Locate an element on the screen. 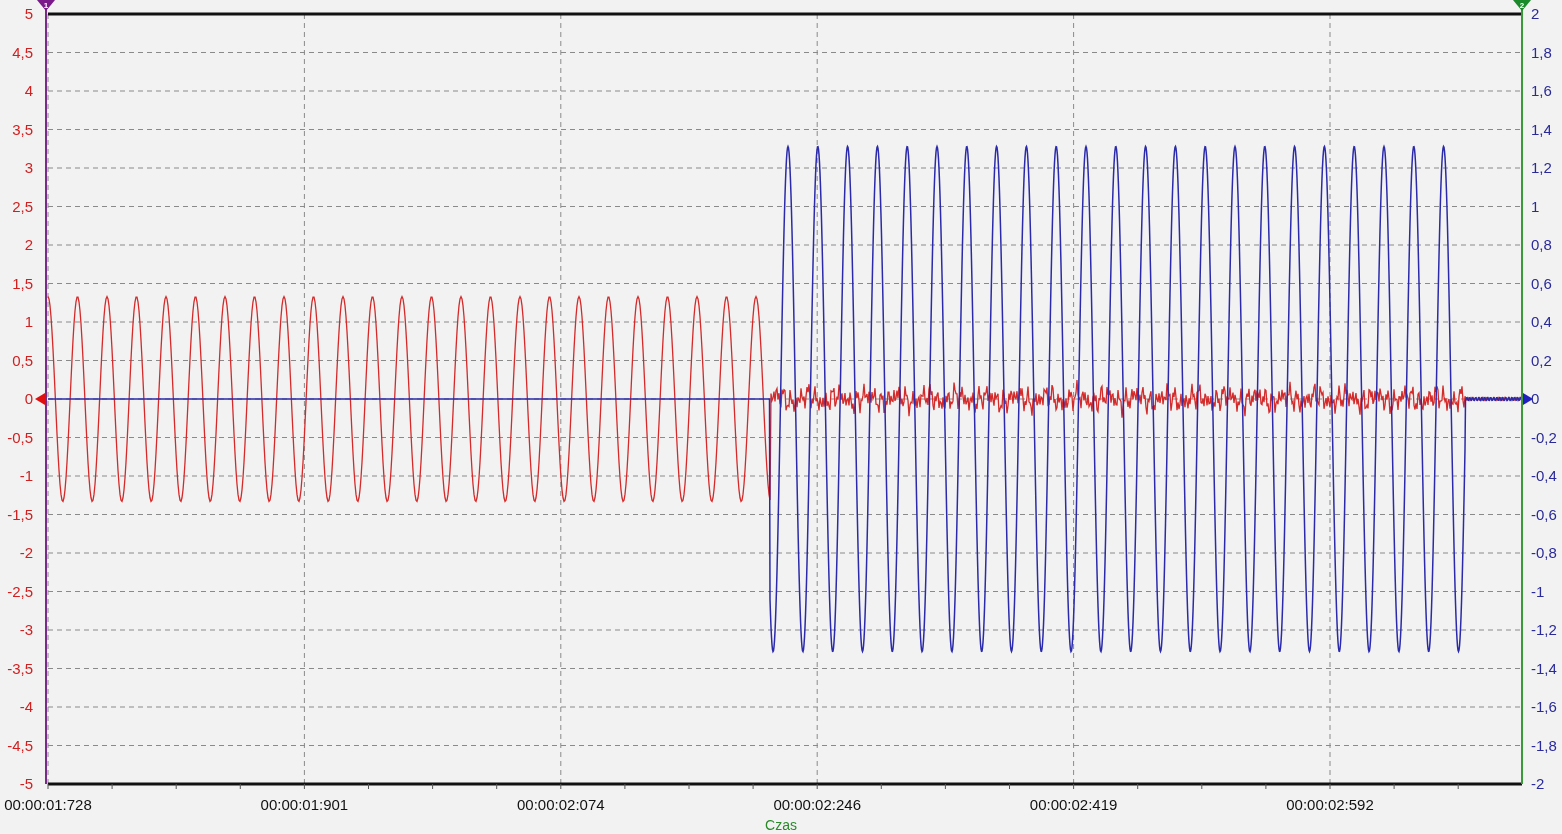 This screenshot has width=1562, height=834. axis-label: 3,5 is located at coordinates (22, 129).